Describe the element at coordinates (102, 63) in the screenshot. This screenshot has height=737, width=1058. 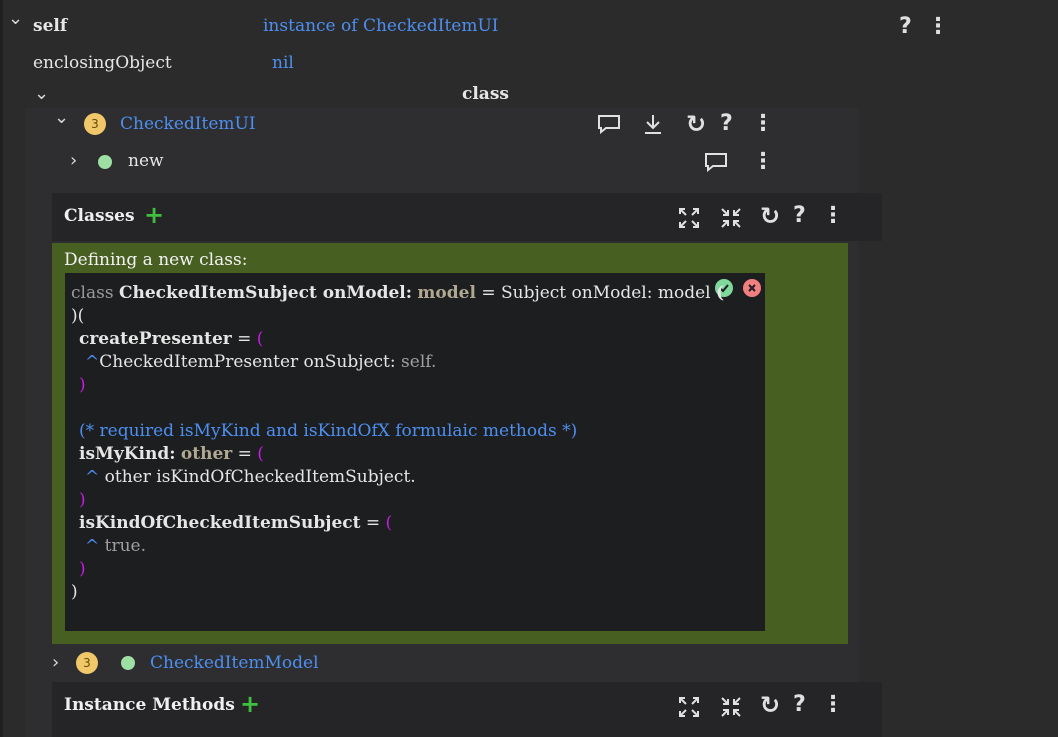
I see `enclosing-object-label: enclosingObject` at that location.